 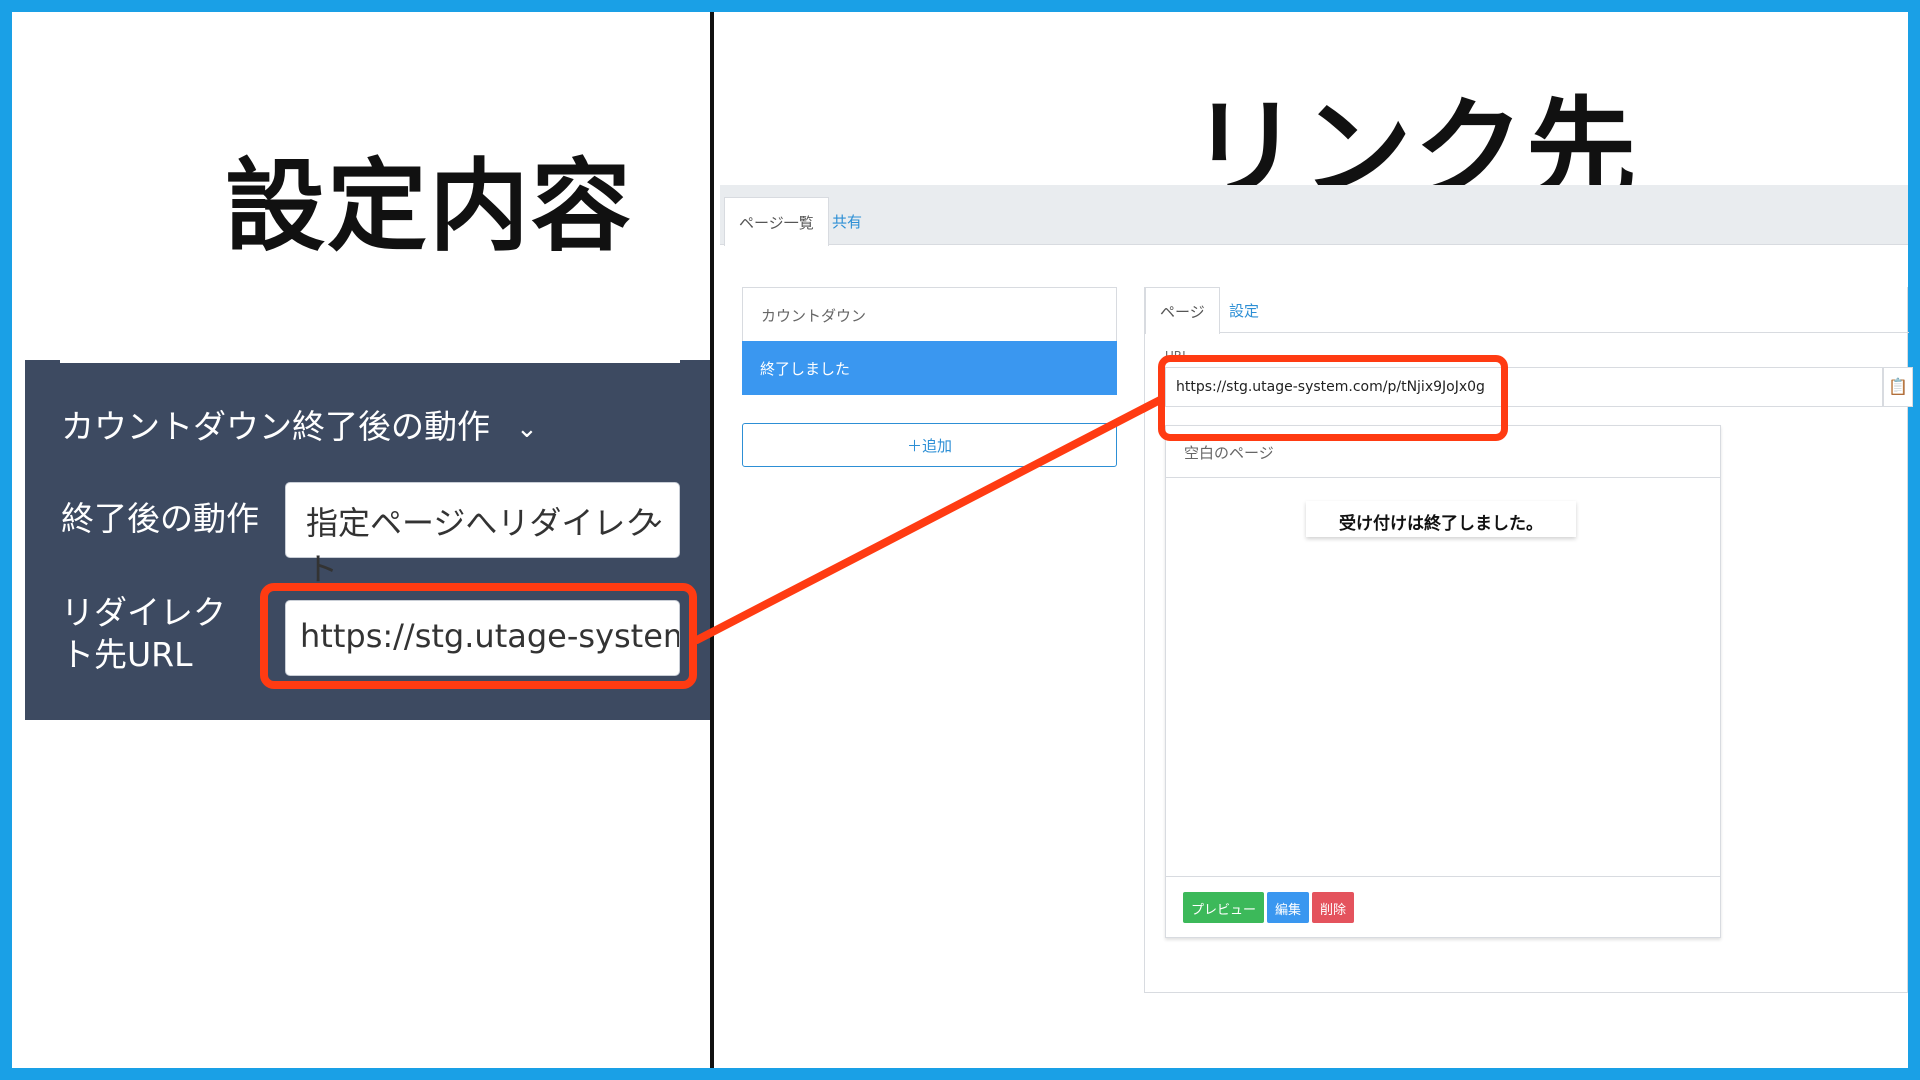 What do you see at coordinates (1333, 398) in the screenshot?
I see `highlight-box-right` at bounding box center [1333, 398].